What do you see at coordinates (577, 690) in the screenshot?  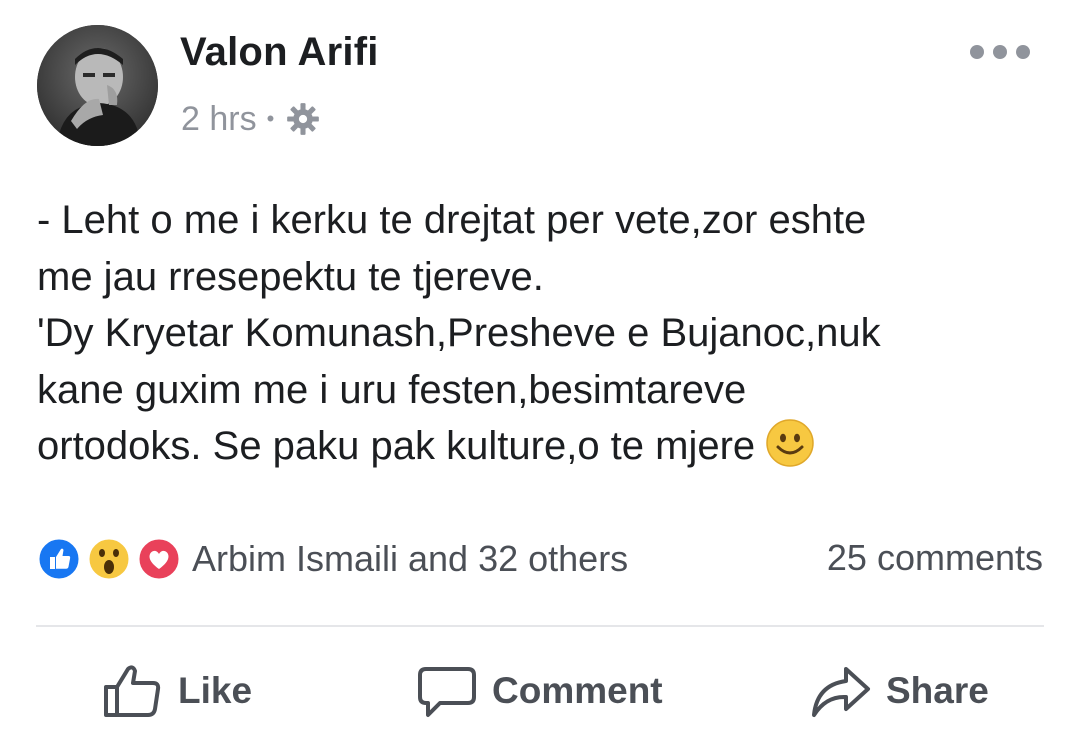 I see `comment-label: Comment` at bounding box center [577, 690].